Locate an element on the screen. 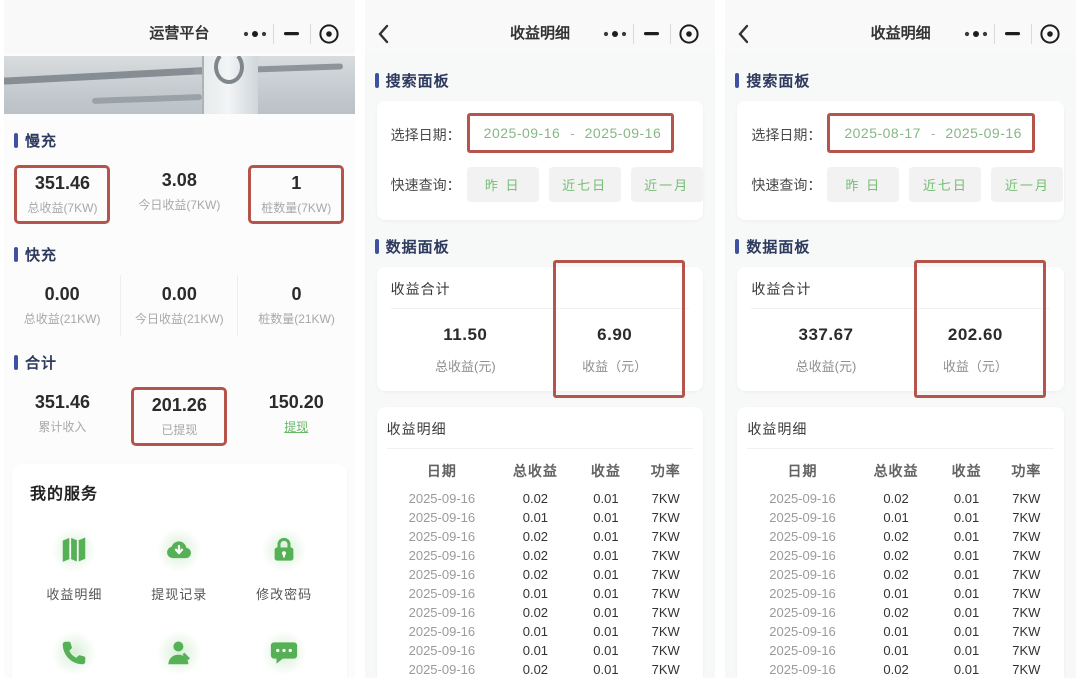  stat-value: 3.08 is located at coordinates (179, 180).